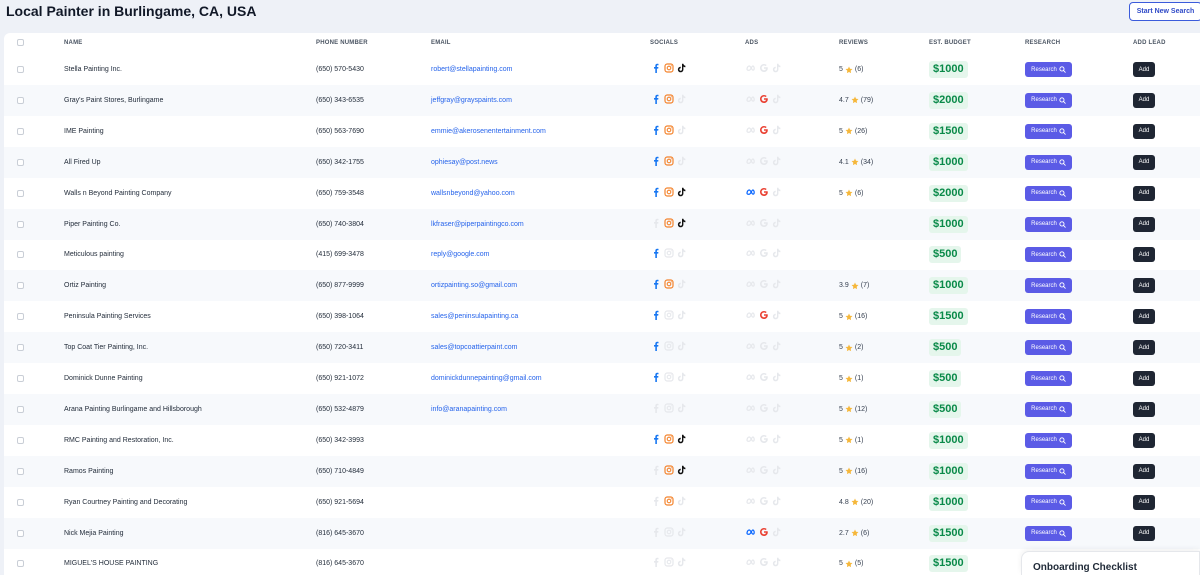 This screenshot has height=575, width=1200. Describe the element at coordinates (469, 409) in the screenshot. I see `email-link: info@aranapainting.com` at that location.